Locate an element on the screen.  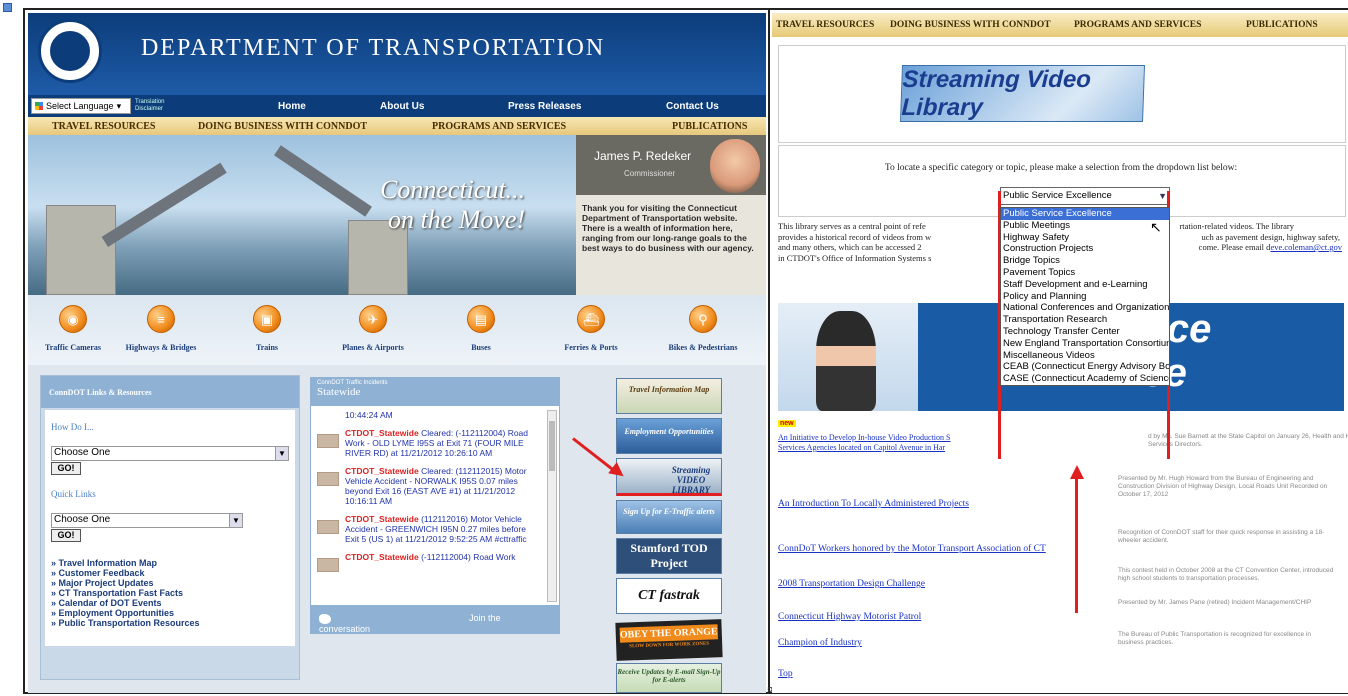
option-national-conferences: National Conferences and Organizations is located at coordinates (1085, 308).